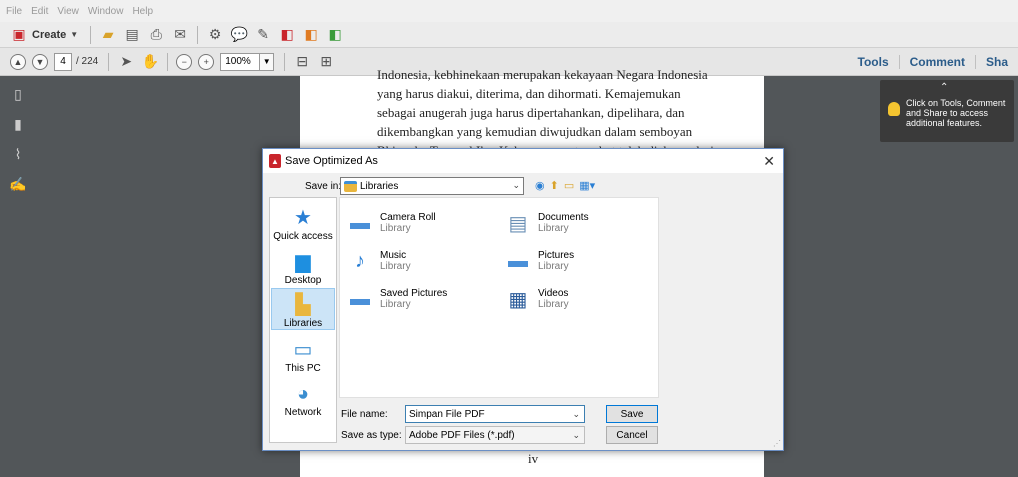 Image resolution: width=1018 pixels, height=477 pixels. What do you see at coordinates (303, 305) in the screenshot?
I see `libraries-icon: ▙` at bounding box center [303, 305].